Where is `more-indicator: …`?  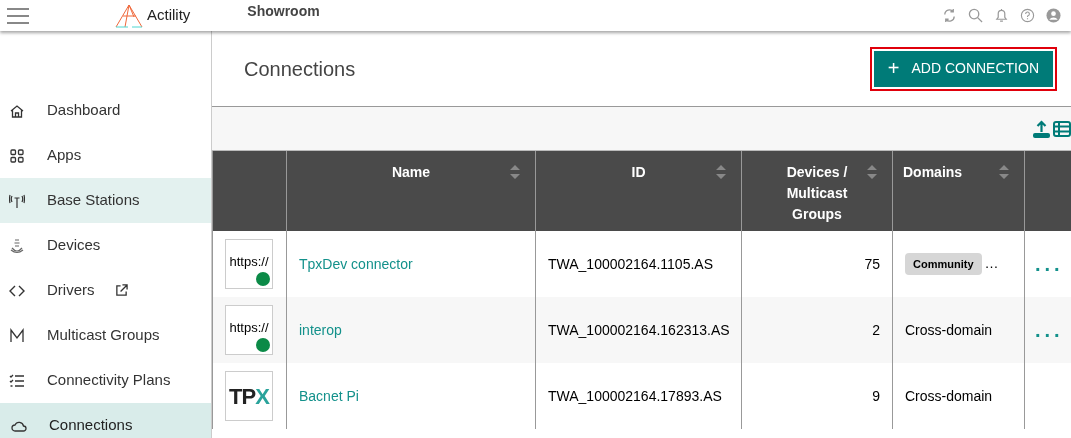 more-indicator: … is located at coordinates (991, 262).